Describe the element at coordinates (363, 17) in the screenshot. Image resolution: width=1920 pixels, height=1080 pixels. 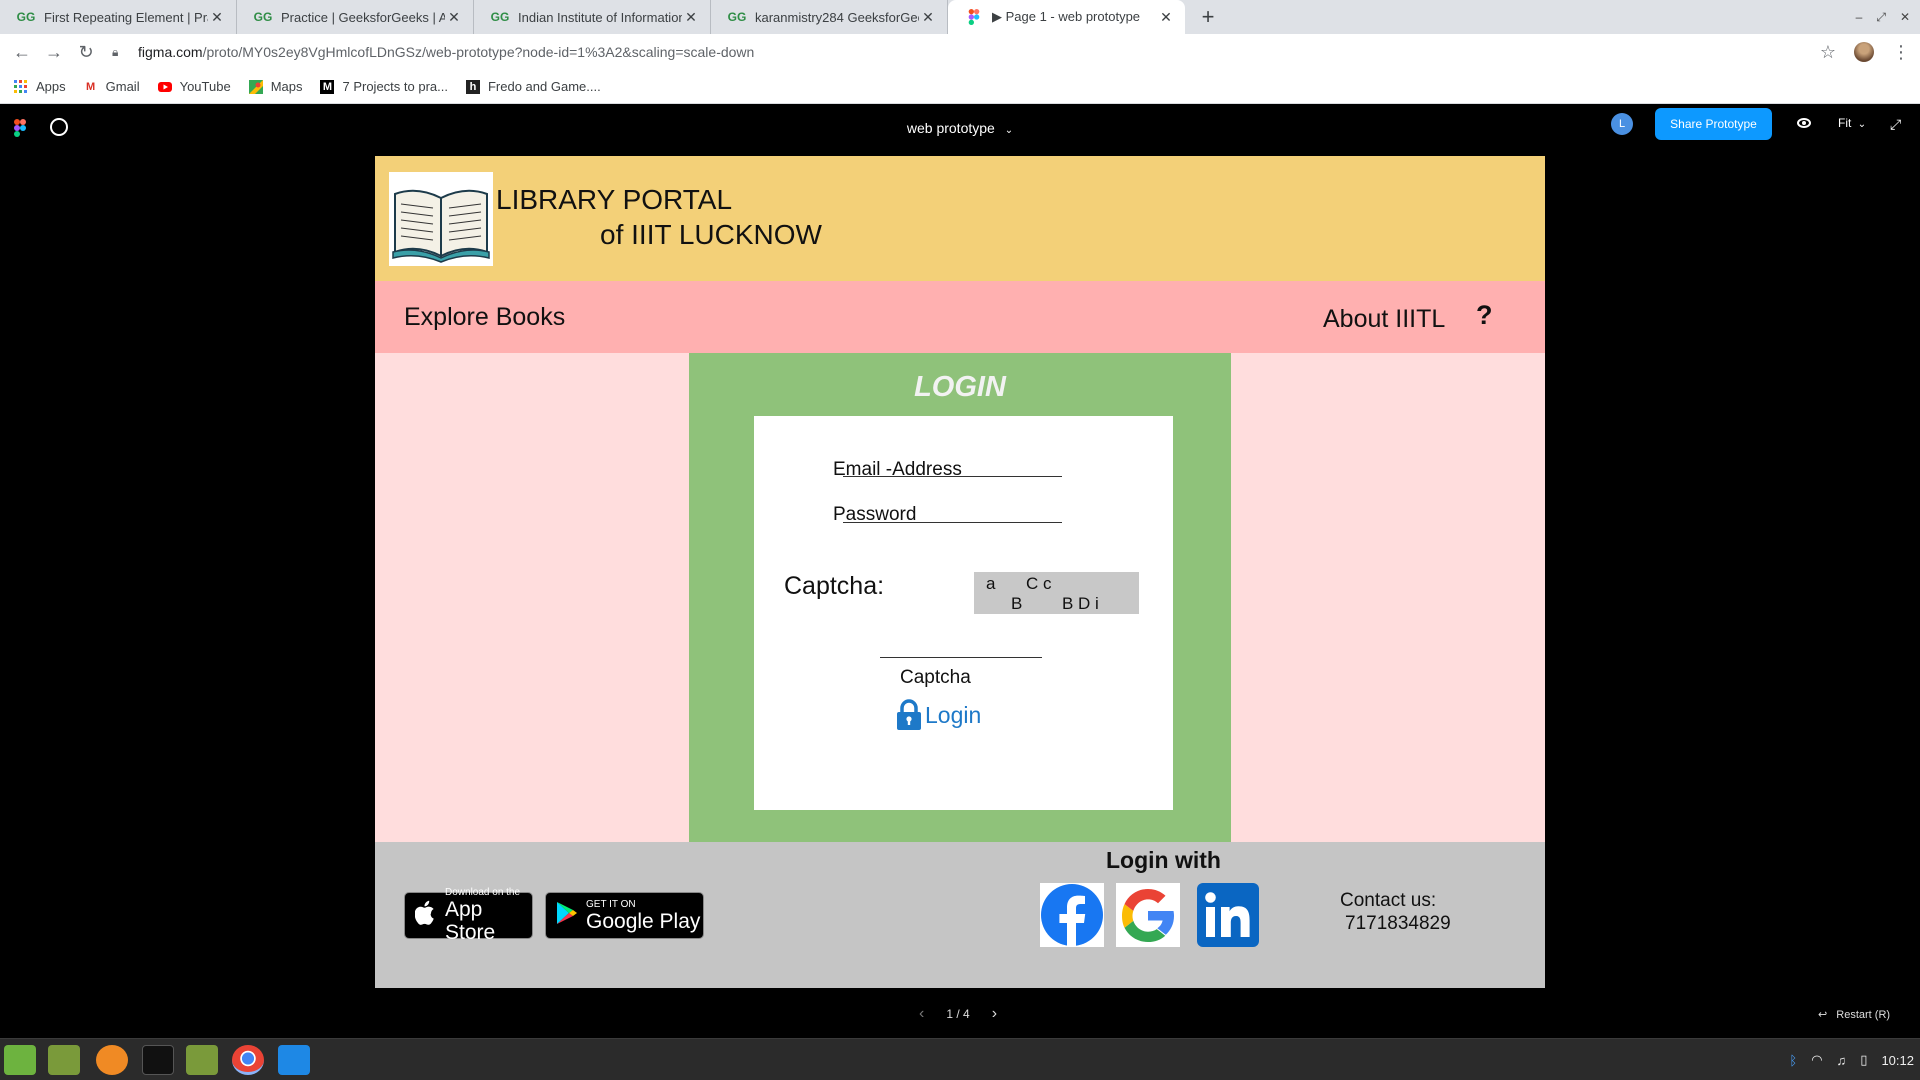
I see `tab-title: Practice | GeeksforGeeks | A c` at that location.